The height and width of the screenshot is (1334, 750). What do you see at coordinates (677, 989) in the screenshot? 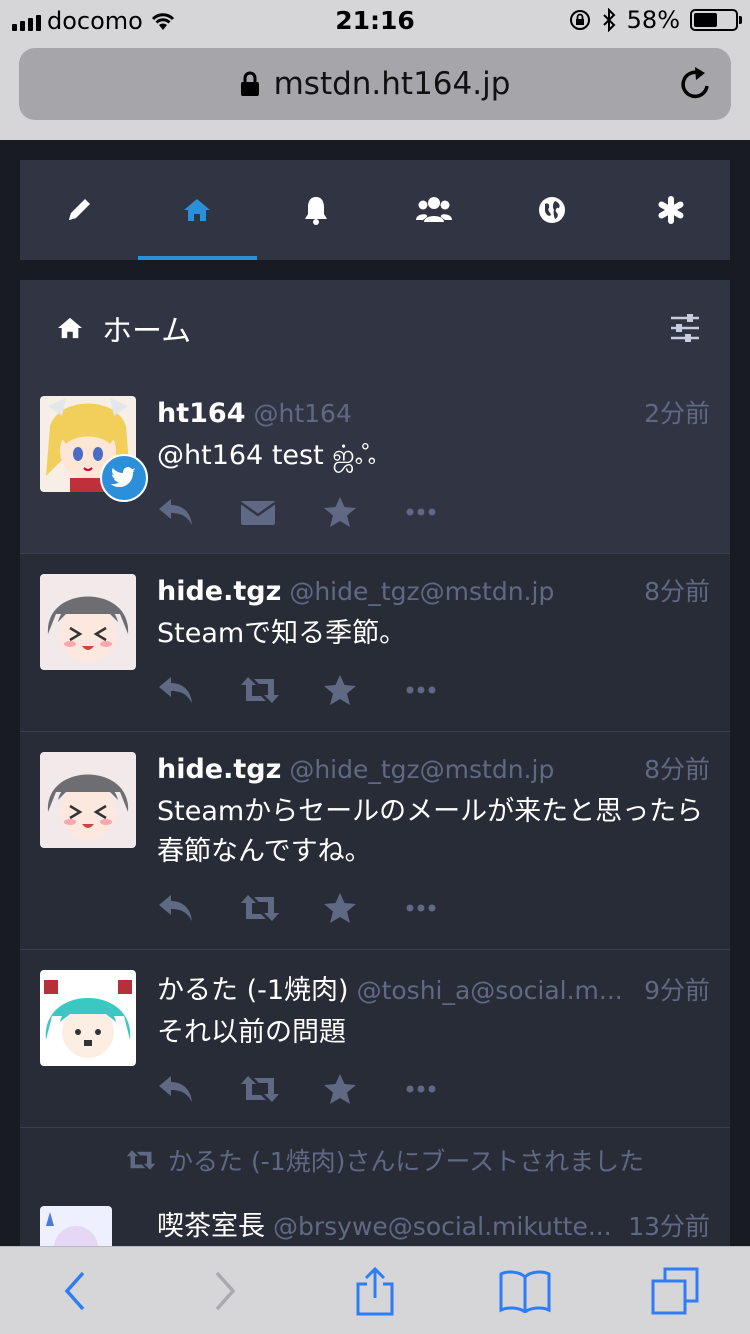
I see `timestamp: 9分前` at bounding box center [677, 989].